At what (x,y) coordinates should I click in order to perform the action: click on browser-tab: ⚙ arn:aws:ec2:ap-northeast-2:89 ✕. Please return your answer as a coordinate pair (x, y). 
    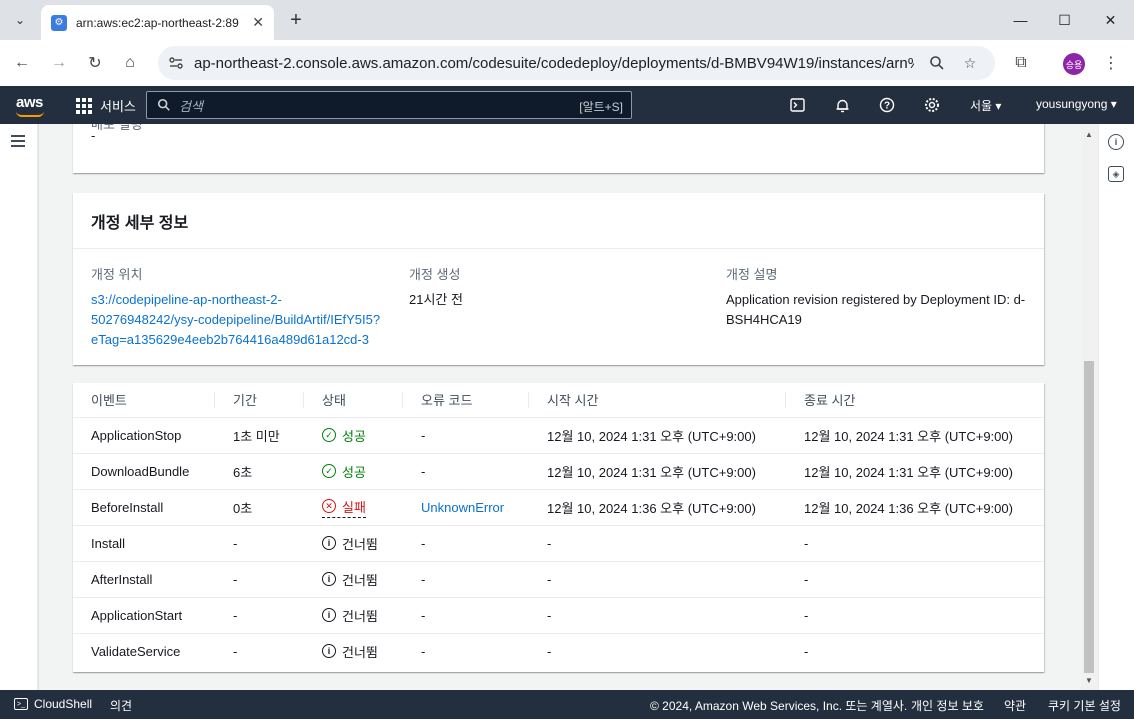
    Looking at the image, I should click on (157, 22).